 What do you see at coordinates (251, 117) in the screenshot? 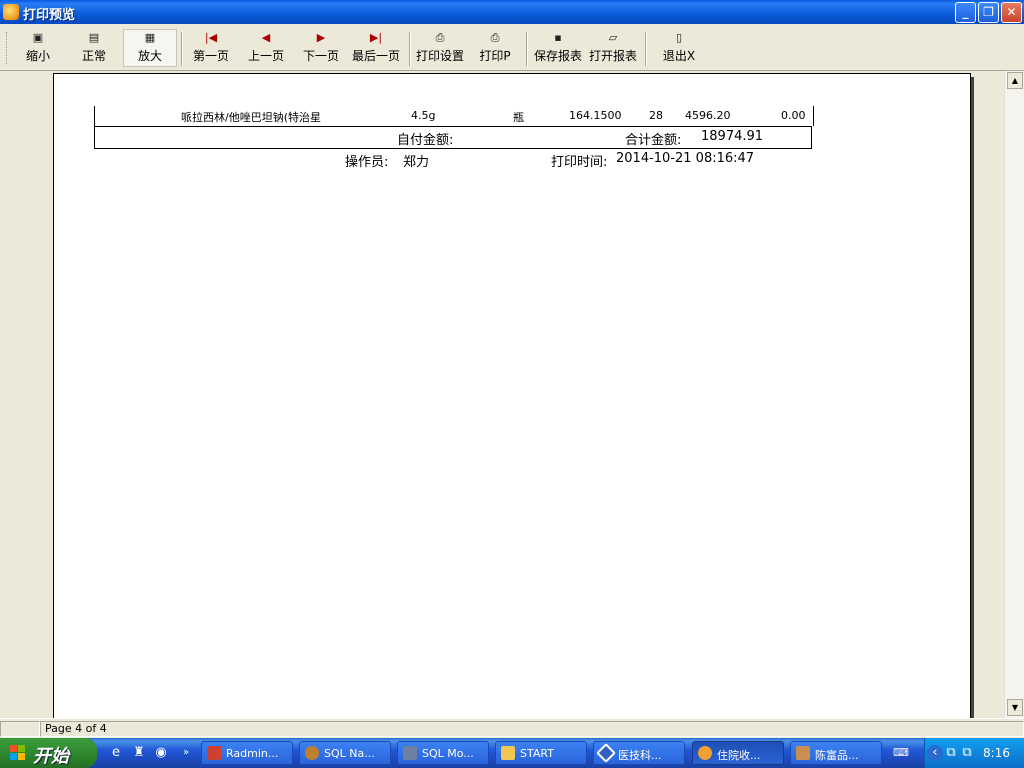
I see `item-name: 哌拉西林/他唑巴坦钠(特治星` at bounding box center [251, 117].